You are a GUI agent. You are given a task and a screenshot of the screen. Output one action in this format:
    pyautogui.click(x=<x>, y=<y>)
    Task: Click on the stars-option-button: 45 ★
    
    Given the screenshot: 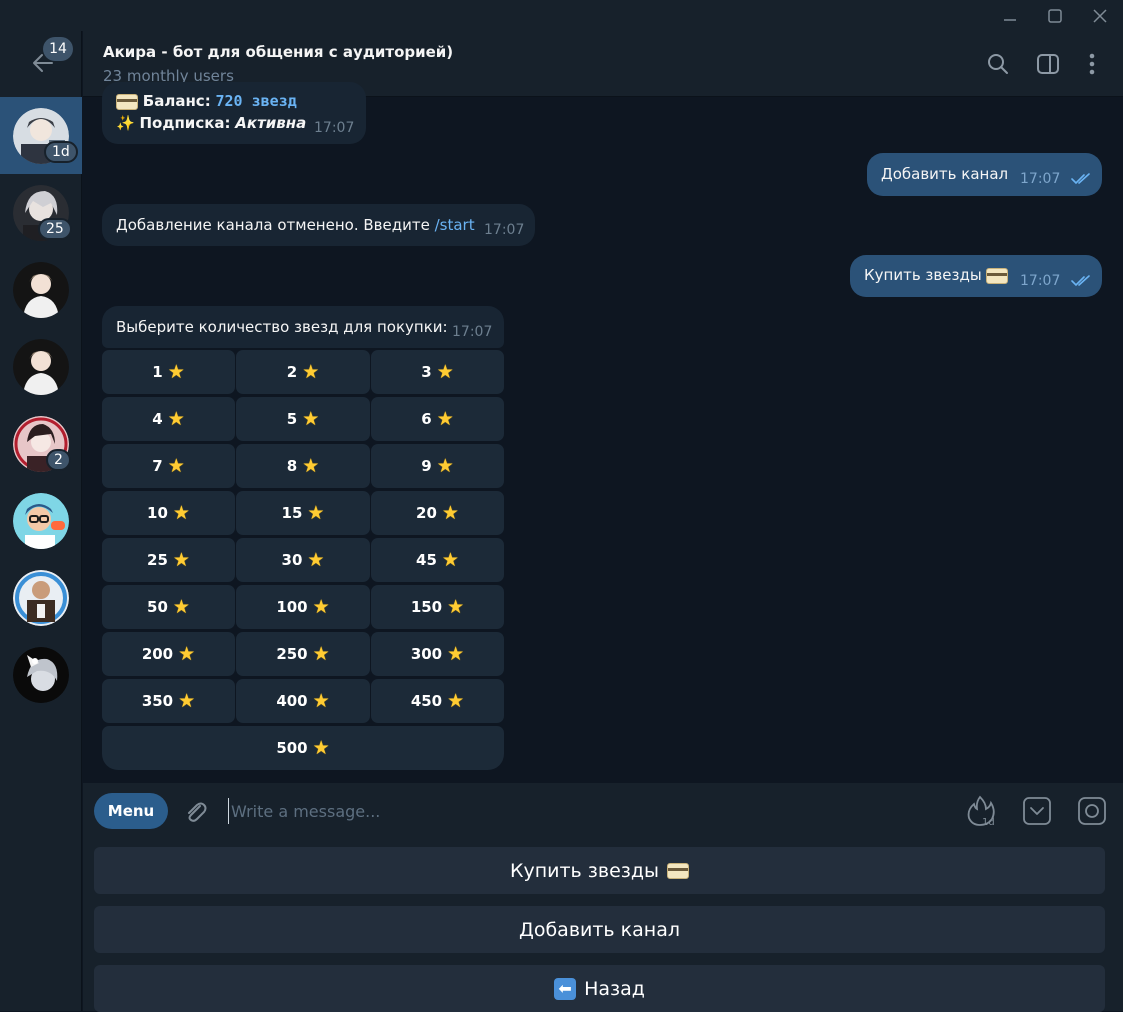 What is the action you would take?
    pyautogui.click(x=437, y=560)
    